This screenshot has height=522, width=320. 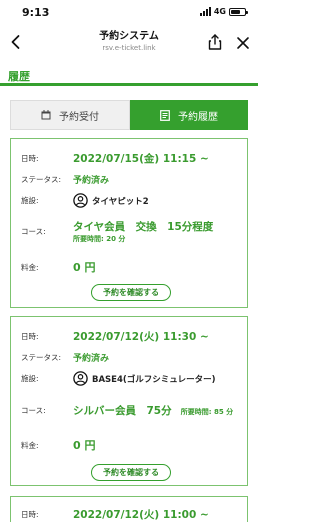 I want to click on document-icon, so click(x=165, y=115).